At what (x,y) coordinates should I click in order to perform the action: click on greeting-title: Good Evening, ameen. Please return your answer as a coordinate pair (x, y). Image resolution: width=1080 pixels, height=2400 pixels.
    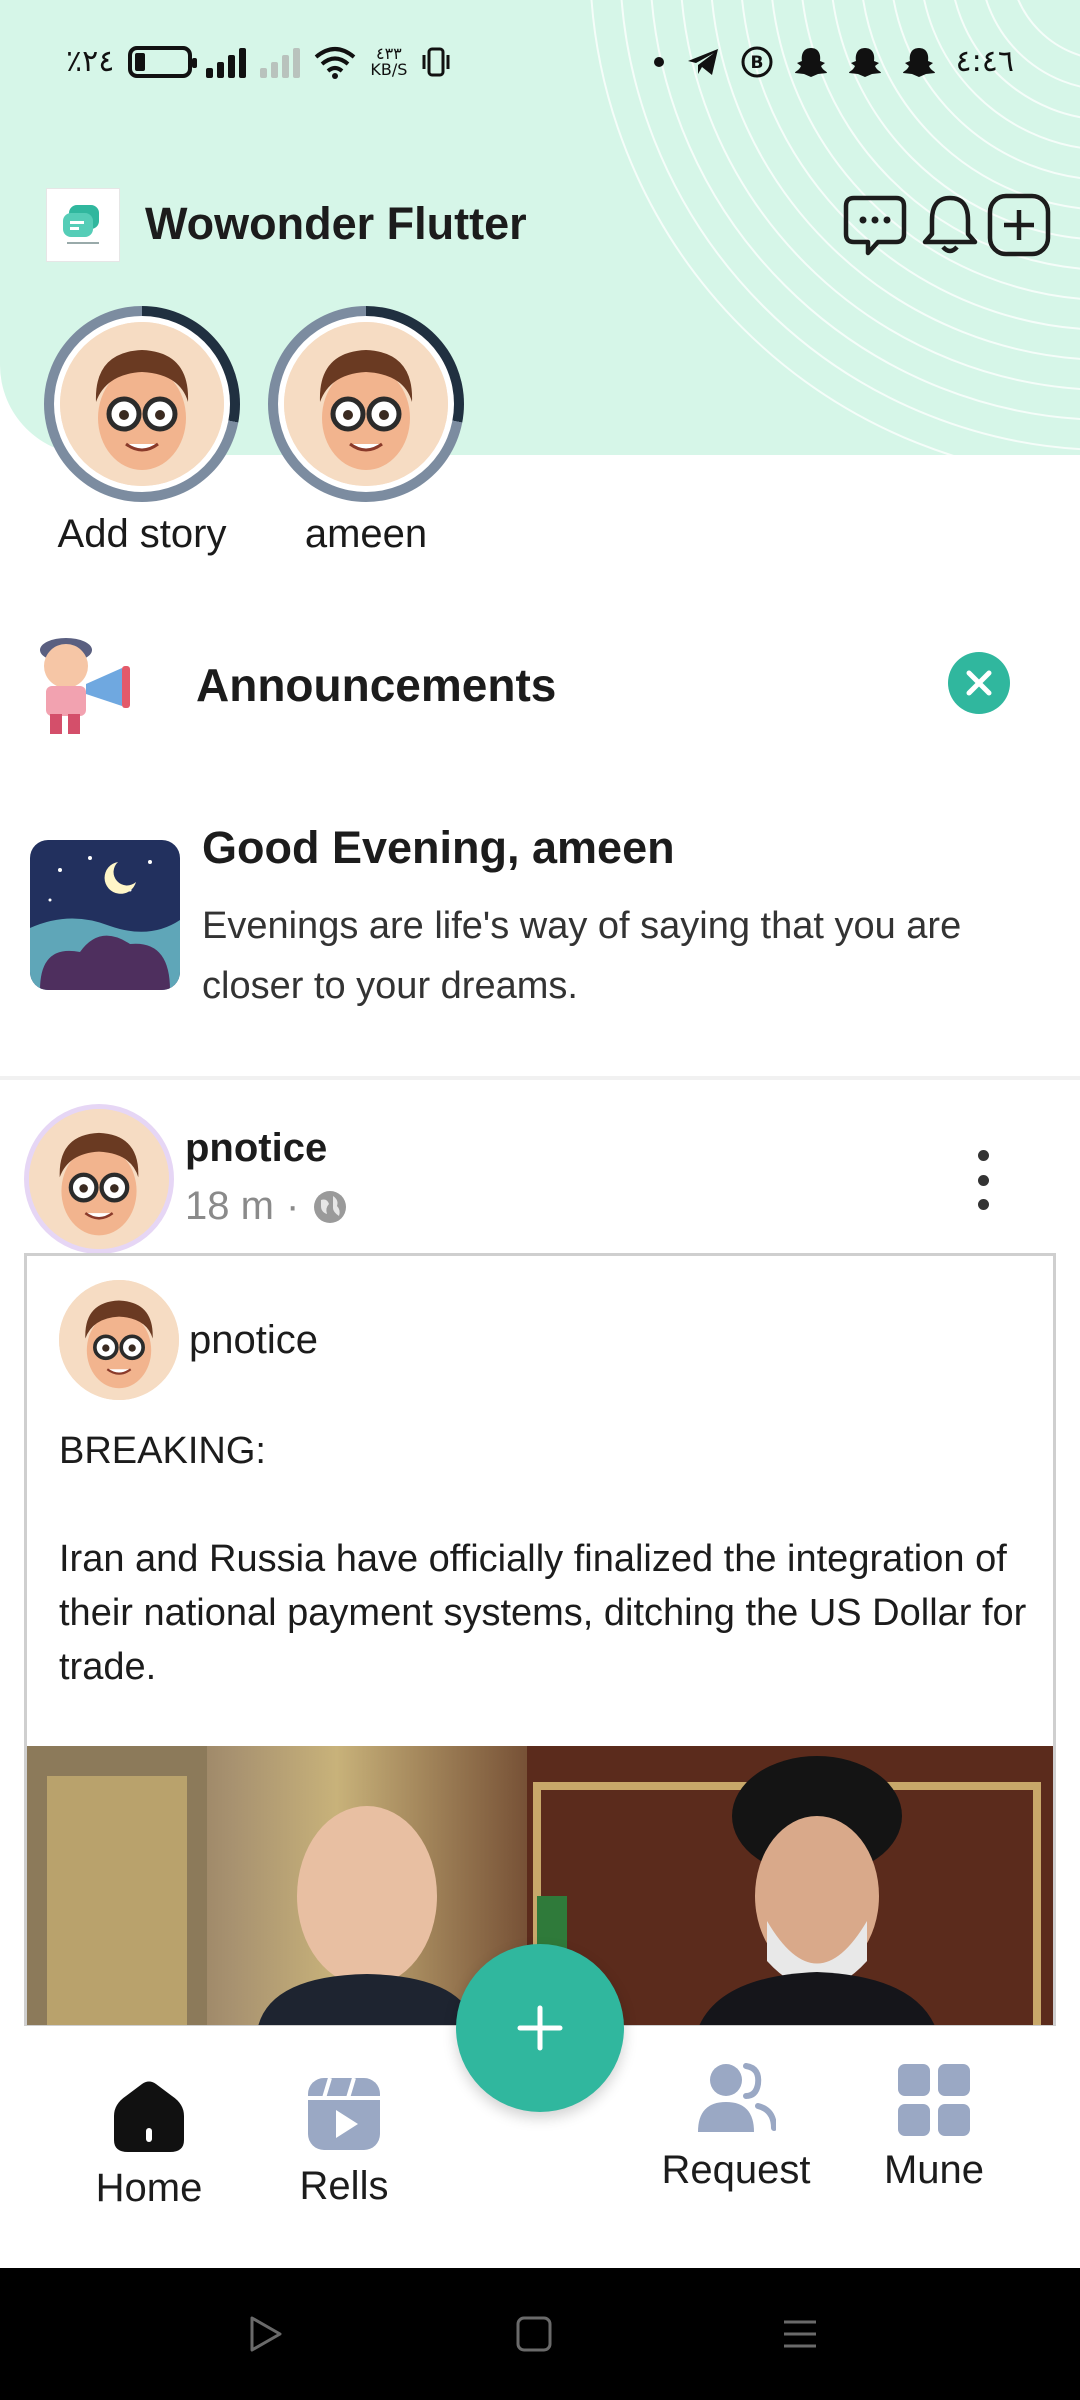
    Looking at the image, I should click on (438, 847).